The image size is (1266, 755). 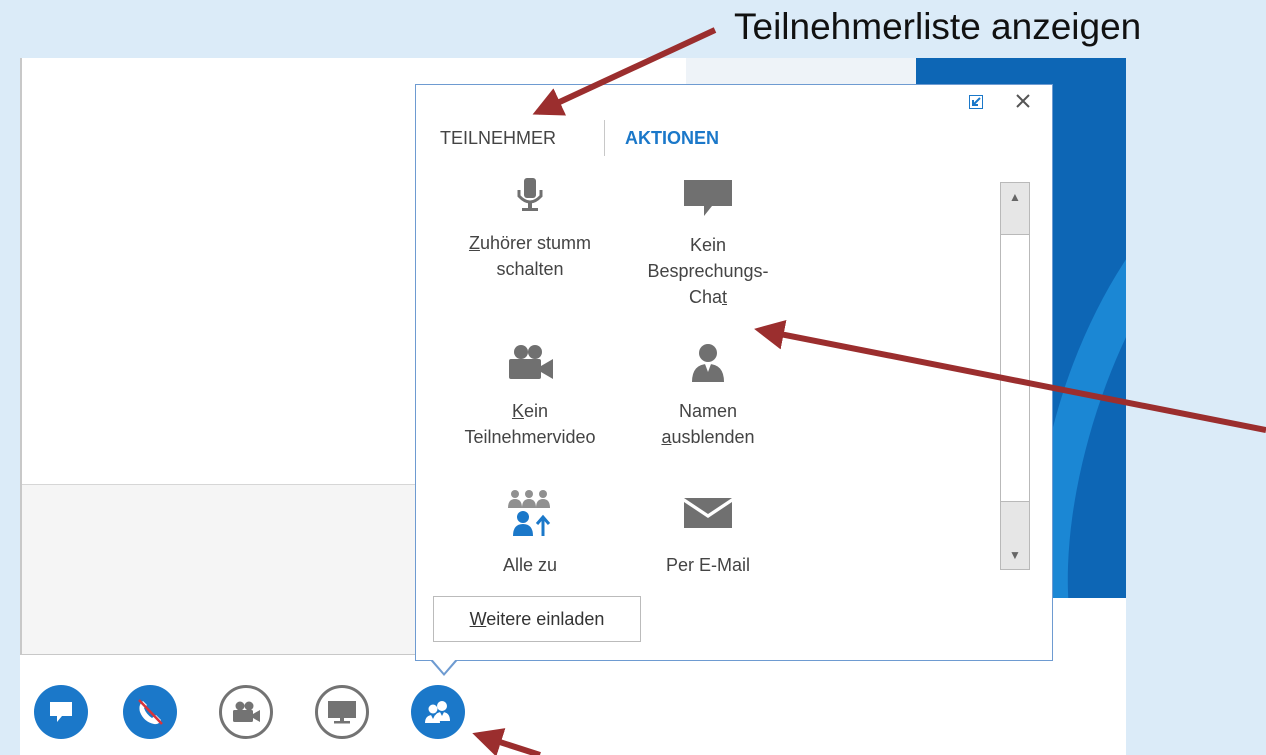 I want to click on arrow-to-chat-action, so click(x=1010, y=376).